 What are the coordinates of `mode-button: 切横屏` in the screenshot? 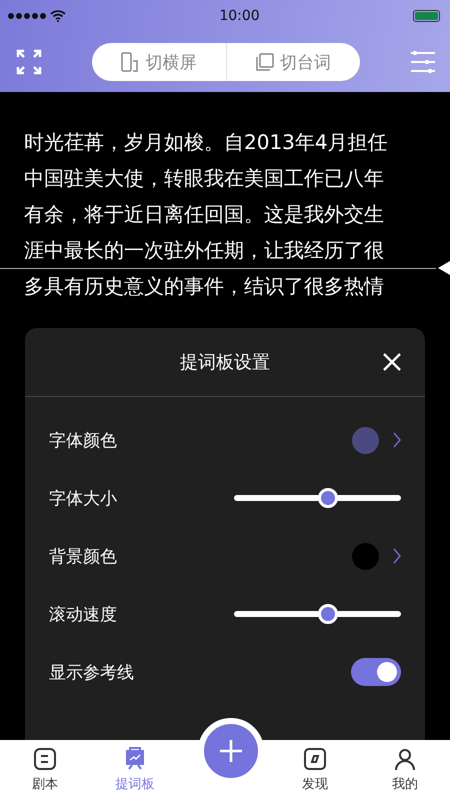 It's located at (159, 62).